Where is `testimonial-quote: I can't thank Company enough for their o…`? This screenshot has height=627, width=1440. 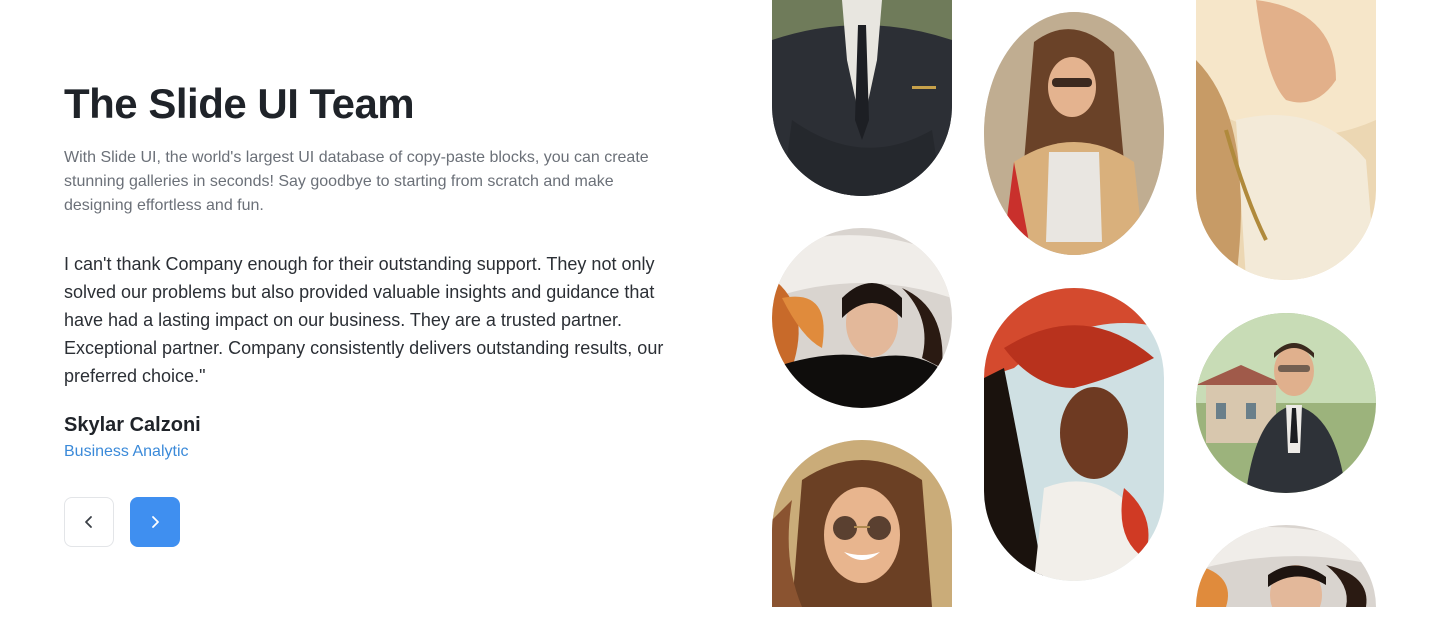
testimonial-quote: I can't thank Company enough for their o… is located at coordinates (364, 320).